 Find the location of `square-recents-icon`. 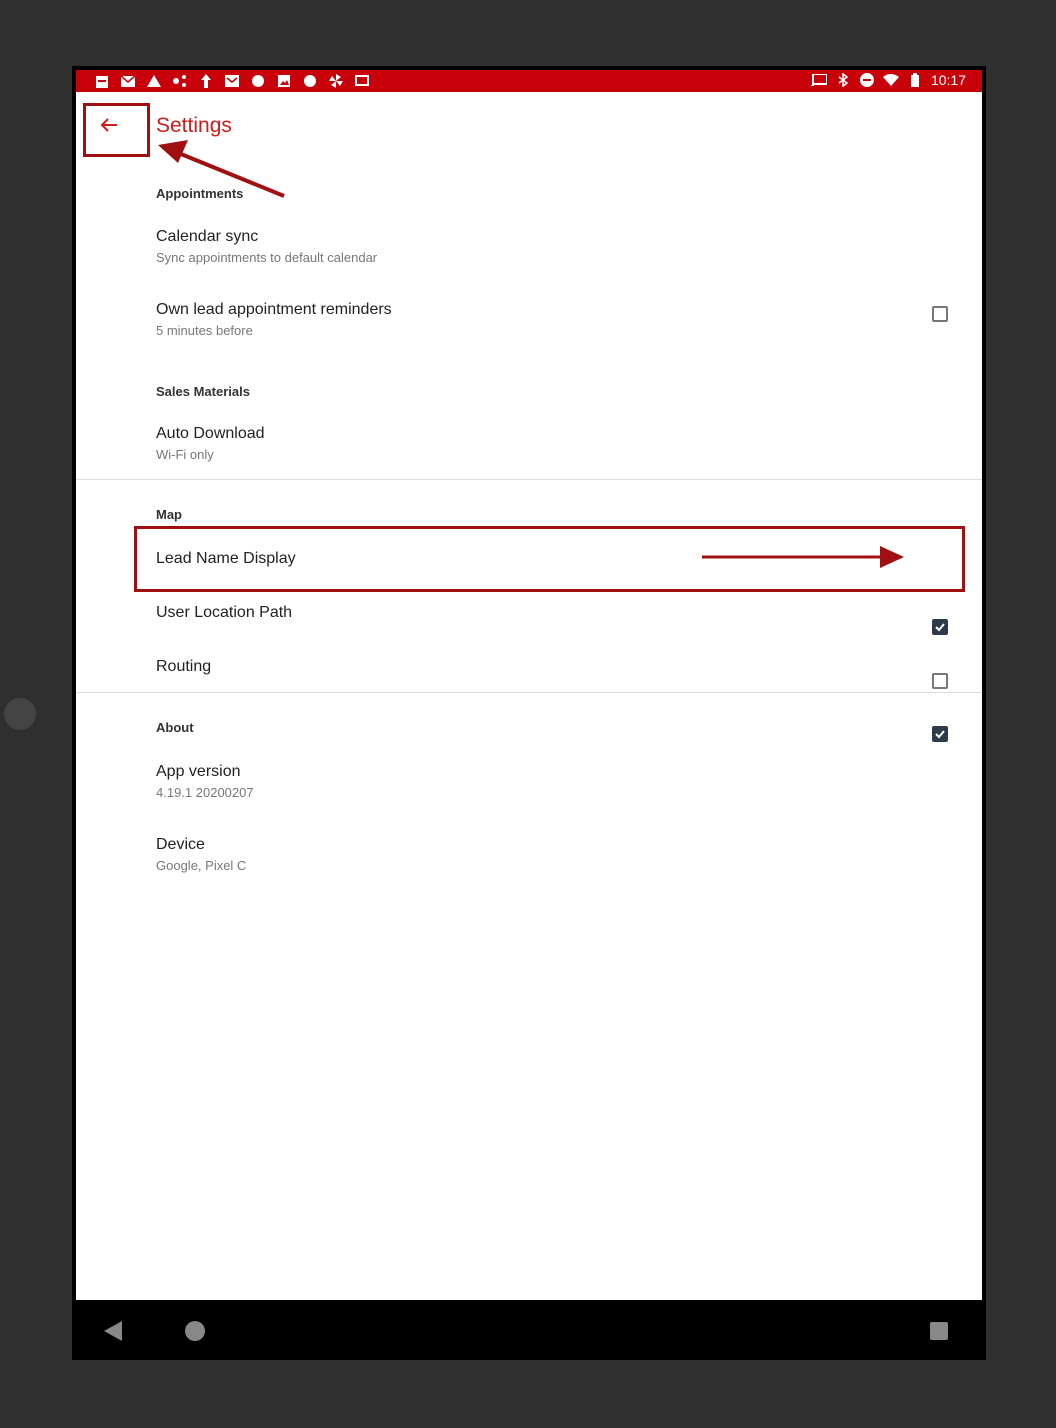

square-recents-icon is located at coordinates (939, 1331).